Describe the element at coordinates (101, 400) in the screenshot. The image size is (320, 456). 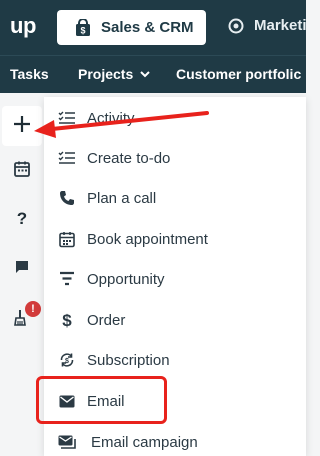
I see `email-highlight-box` at that location.